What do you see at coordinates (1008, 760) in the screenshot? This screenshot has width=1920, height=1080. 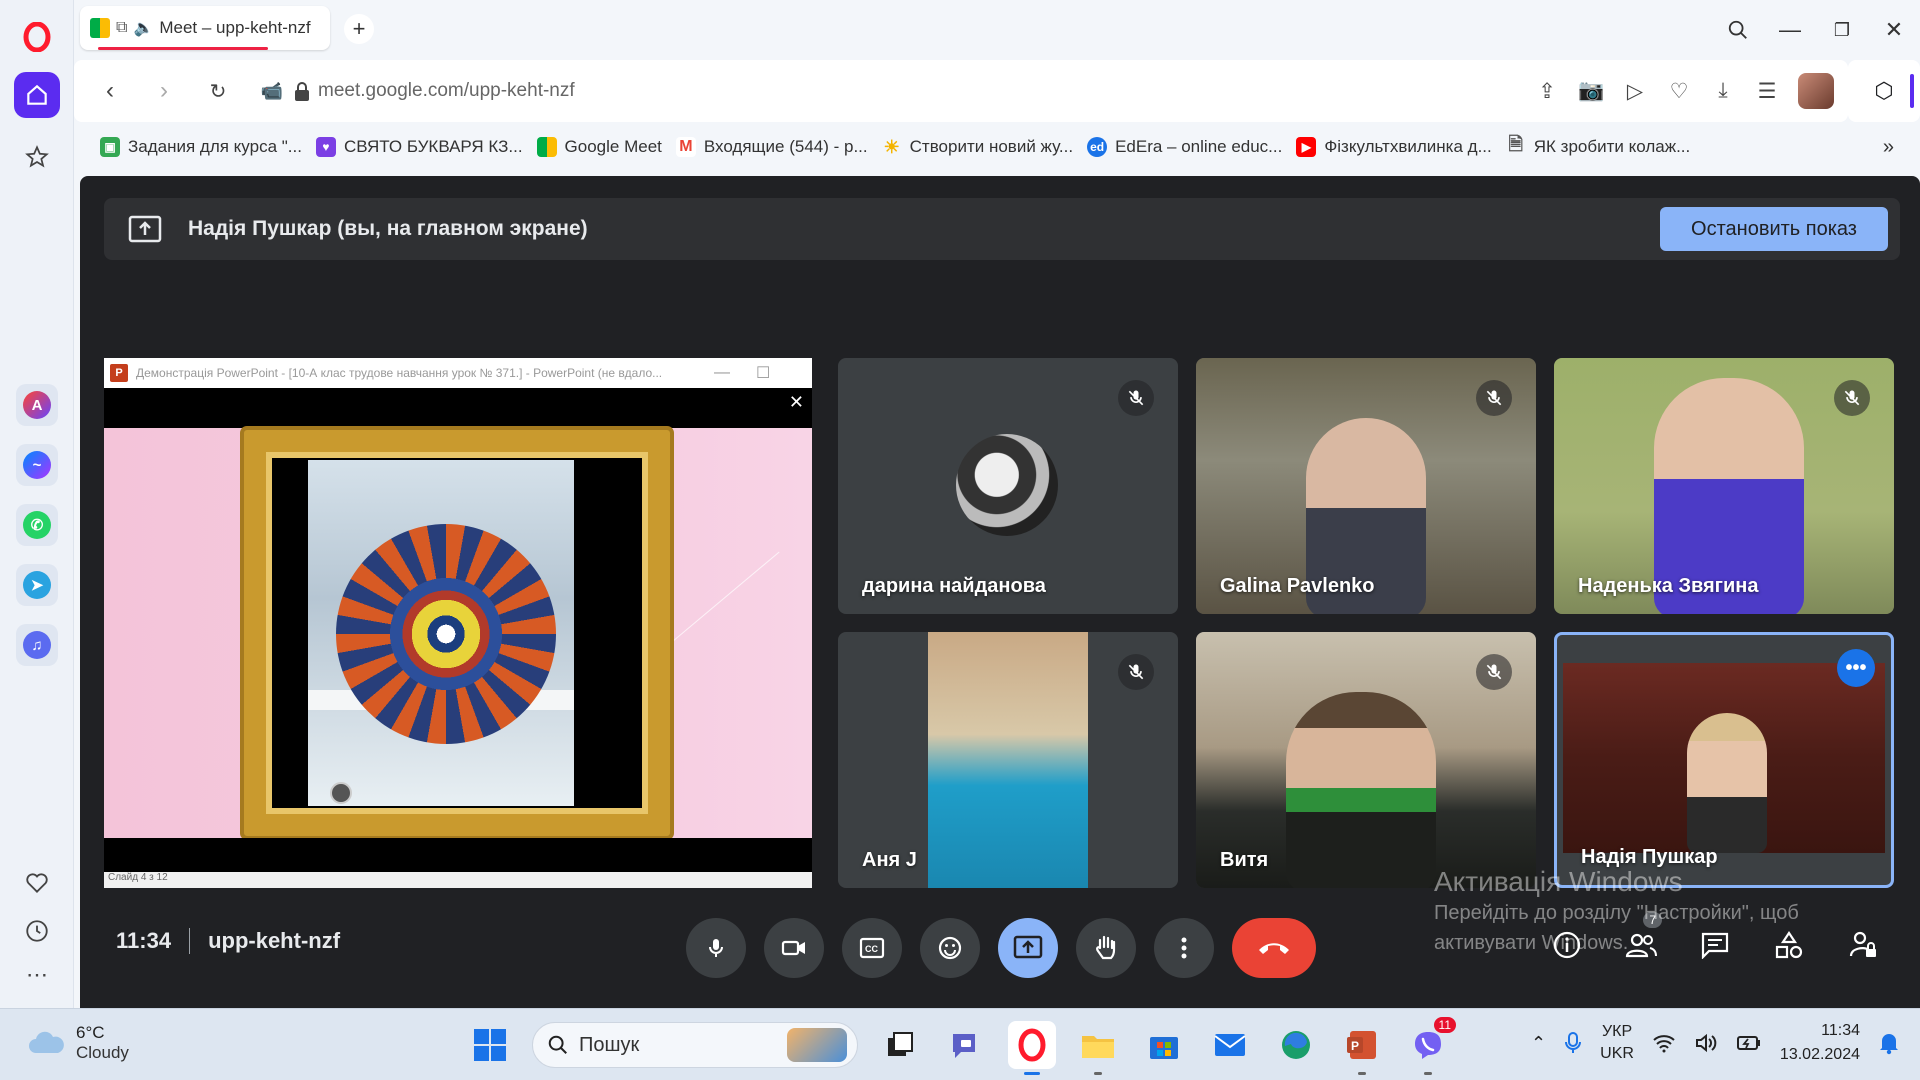 I see `participant-tile: Аня J` at bounding box center [1008, 760].